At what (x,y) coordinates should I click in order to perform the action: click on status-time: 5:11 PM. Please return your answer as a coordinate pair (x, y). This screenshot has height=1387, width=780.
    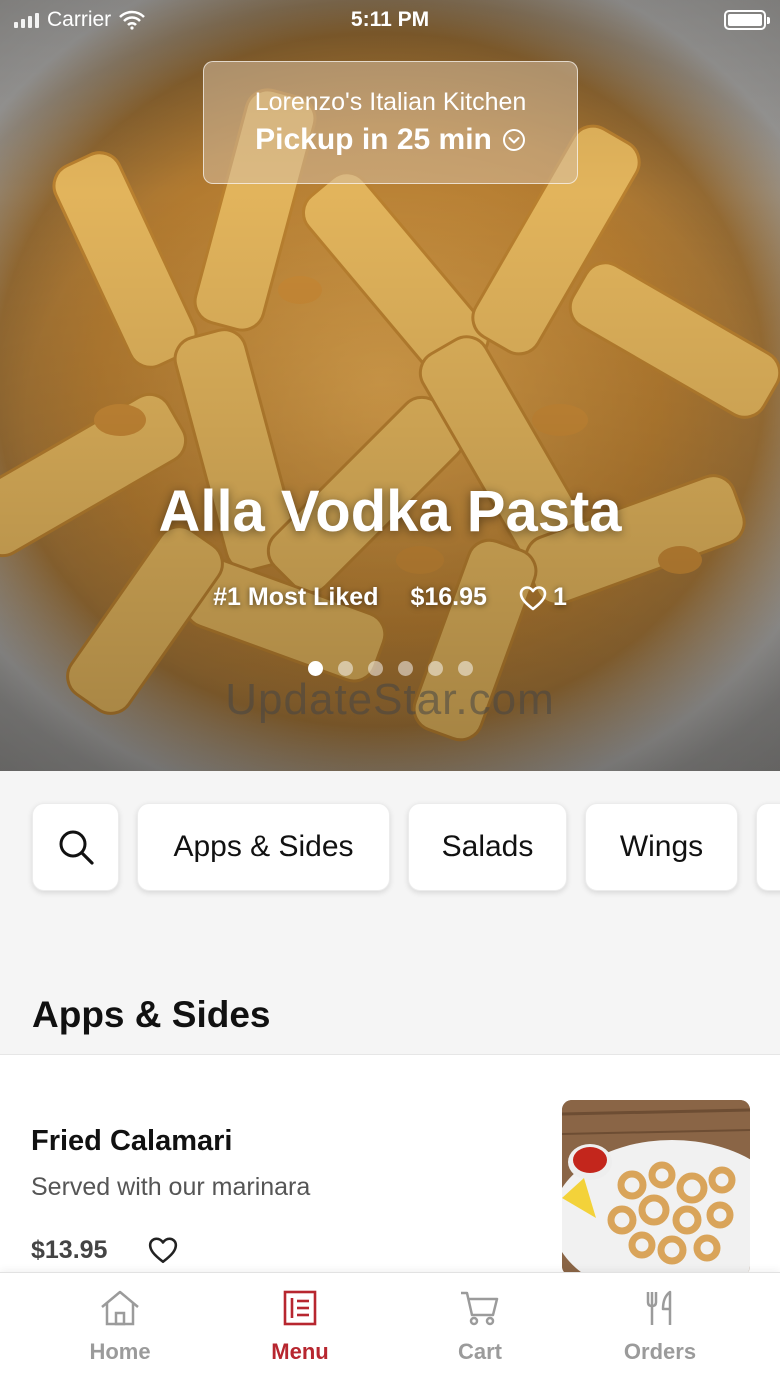
    Looking at the image, I should click on (390, 19).